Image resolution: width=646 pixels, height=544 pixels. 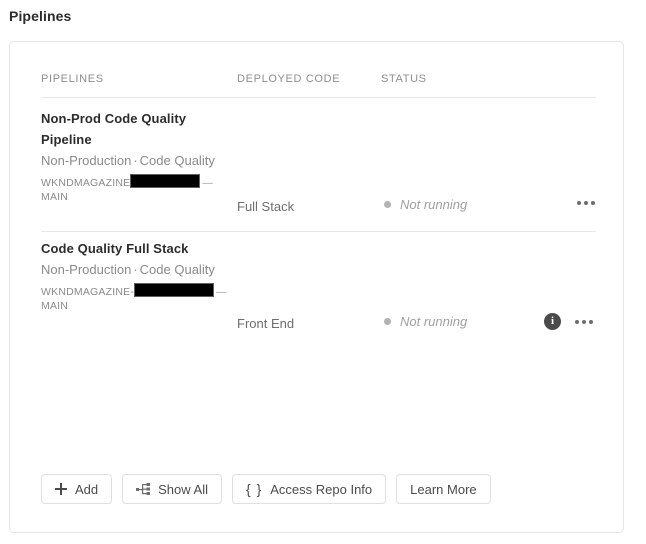 I want to click on add-button: Add, so click(x=77, y=489).